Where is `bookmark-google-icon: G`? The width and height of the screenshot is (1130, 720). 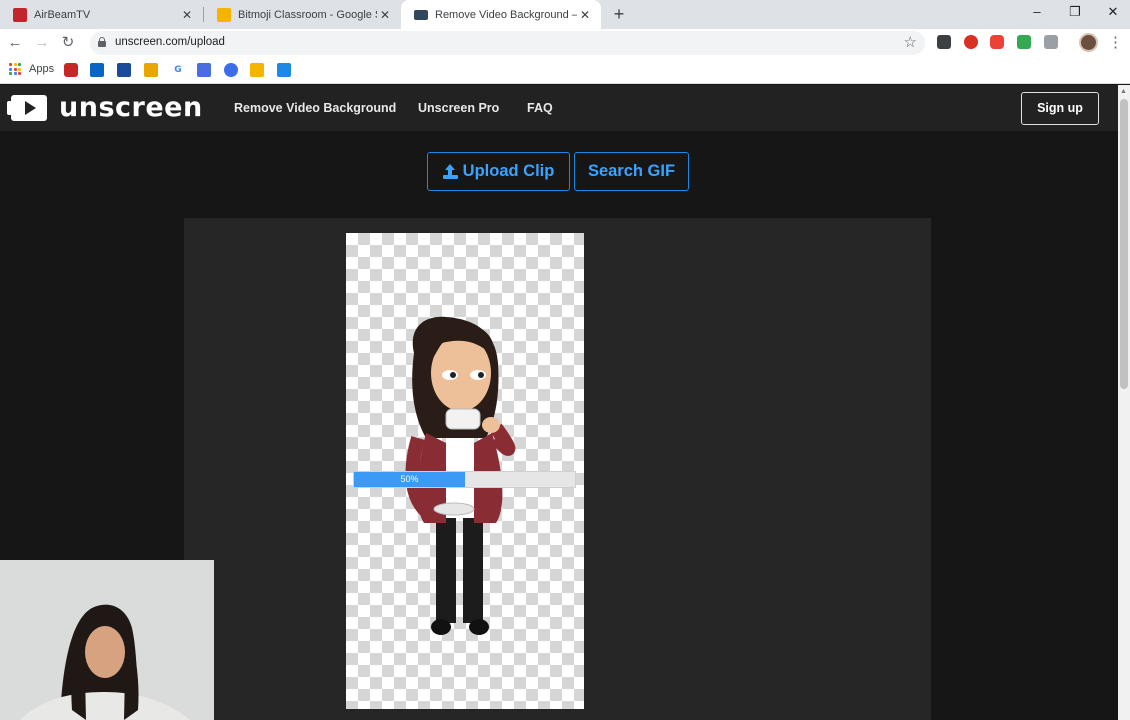 bookmark-google-icon: G is located at coordinates (178, 70).